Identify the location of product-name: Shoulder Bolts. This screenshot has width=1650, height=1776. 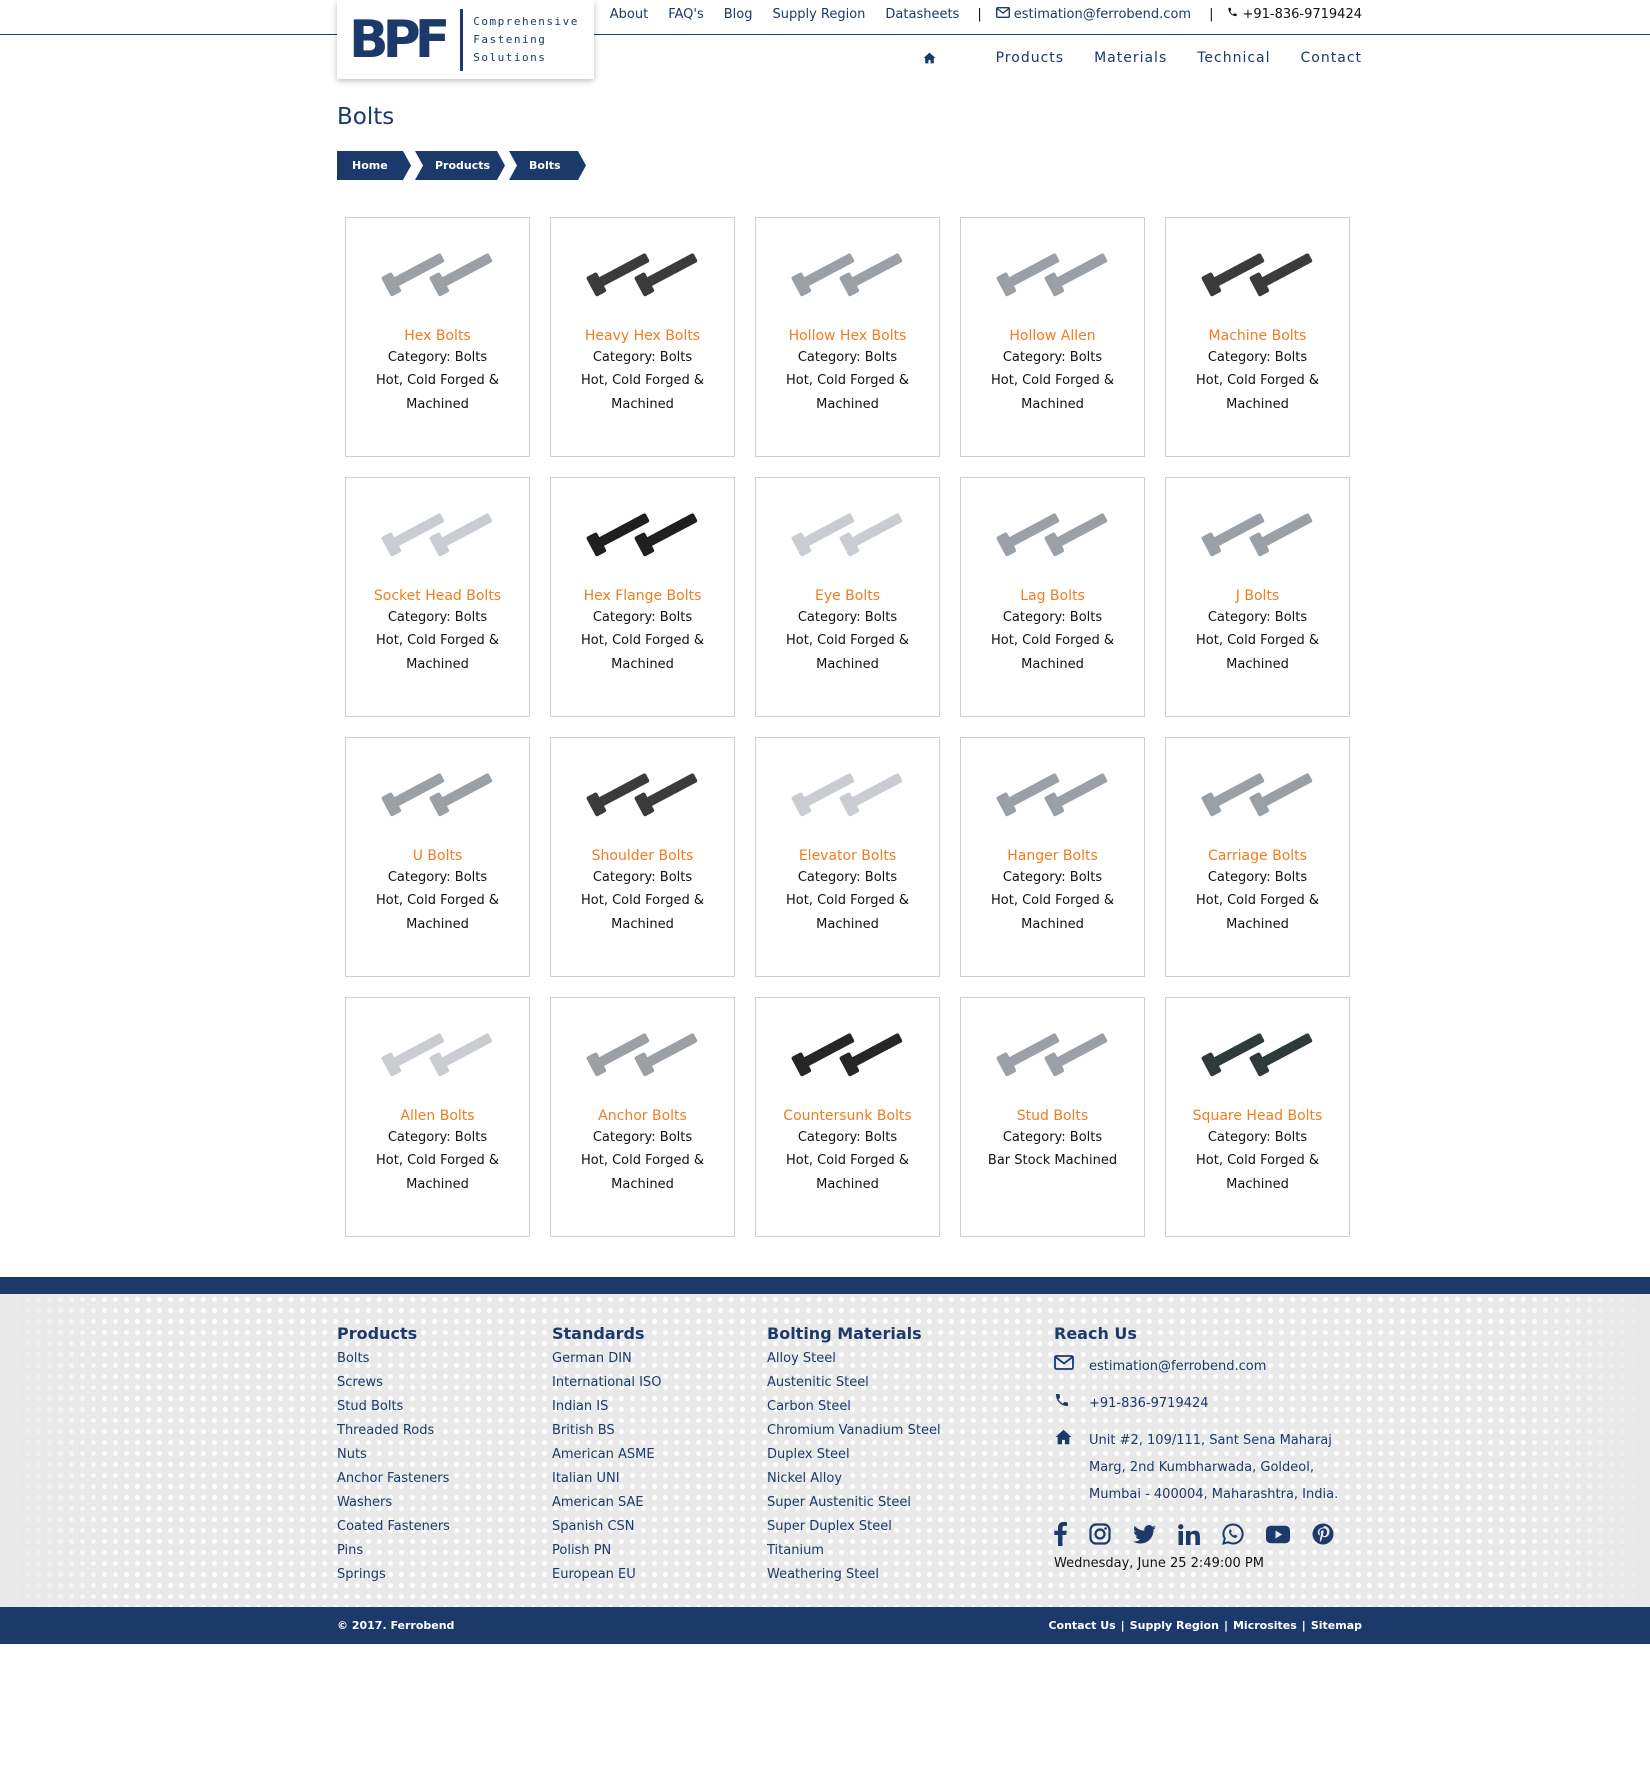
(643, 856).